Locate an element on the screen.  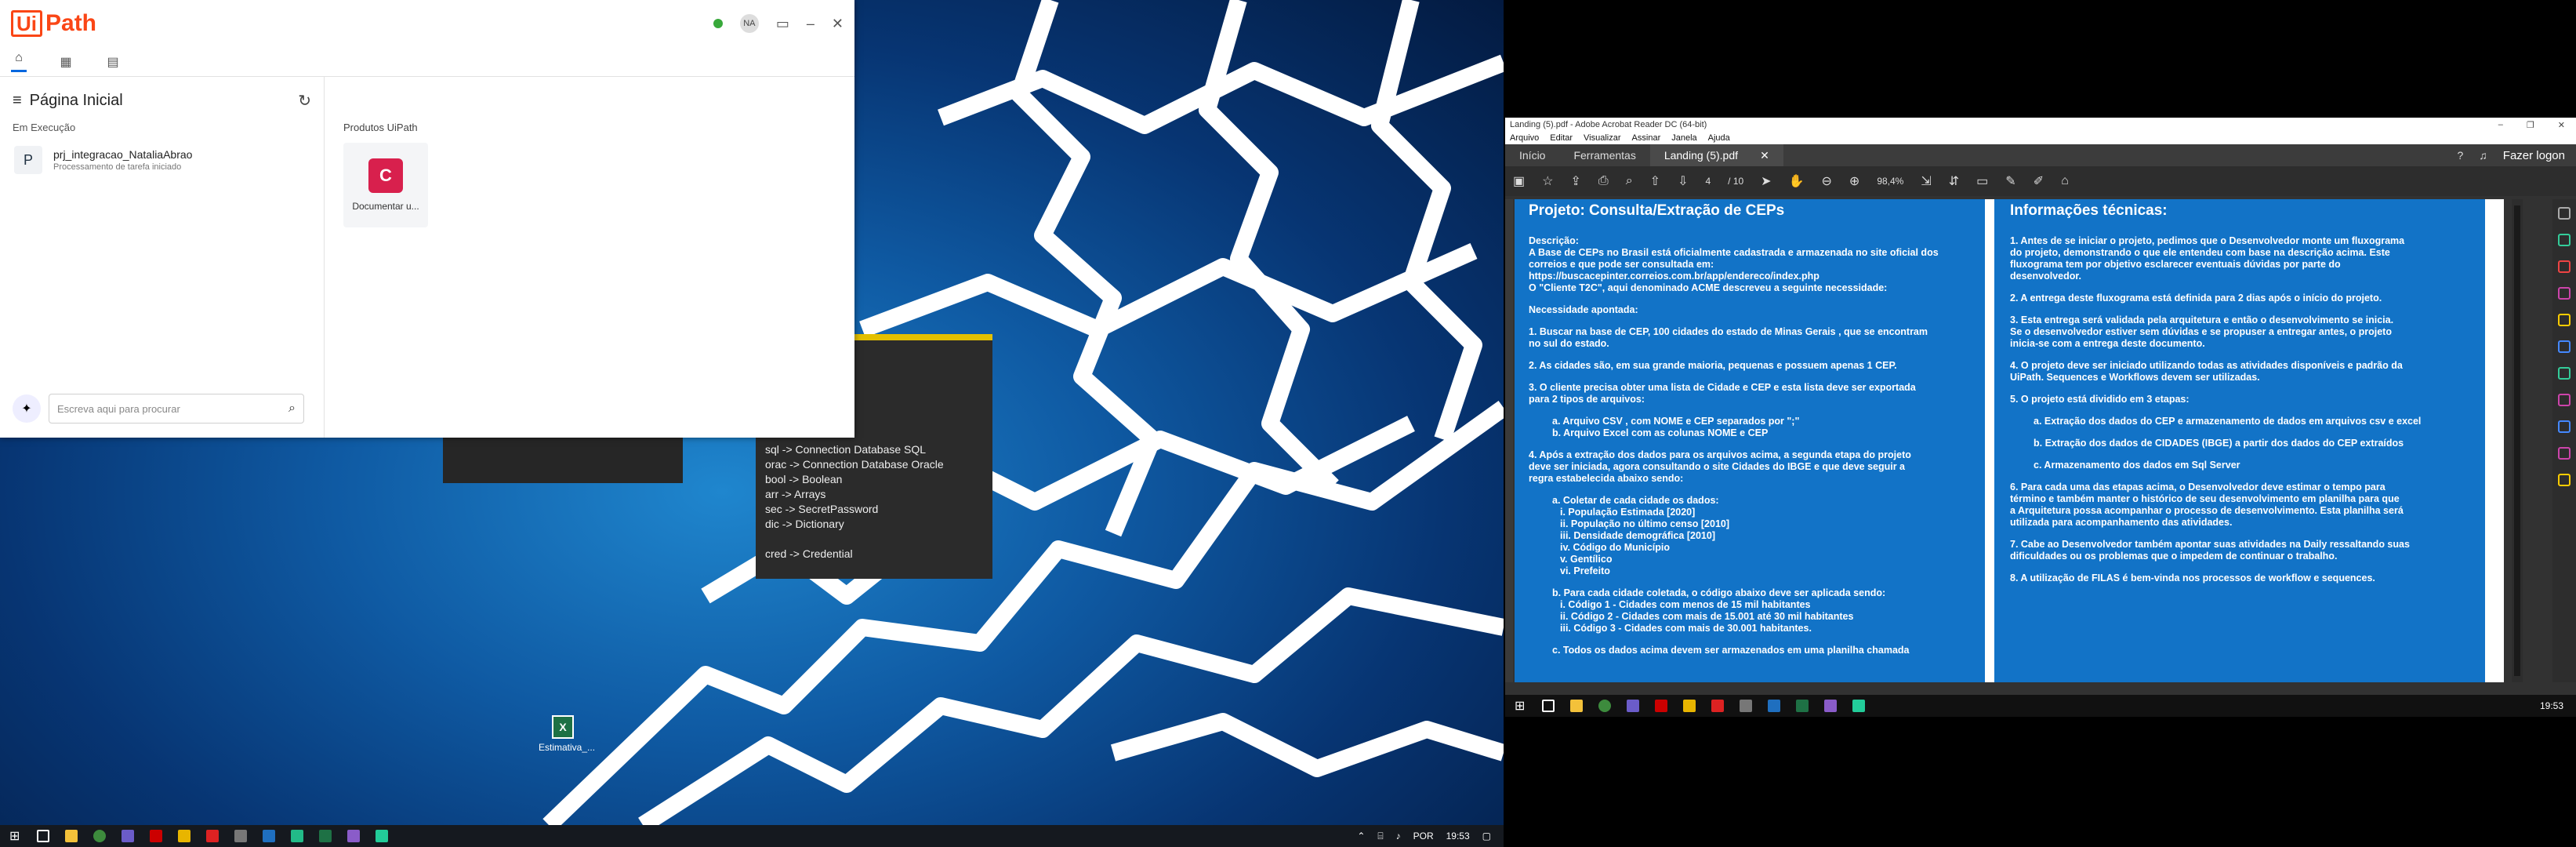
store-tab-icon: ▤ is located at coordinates (113, 62).